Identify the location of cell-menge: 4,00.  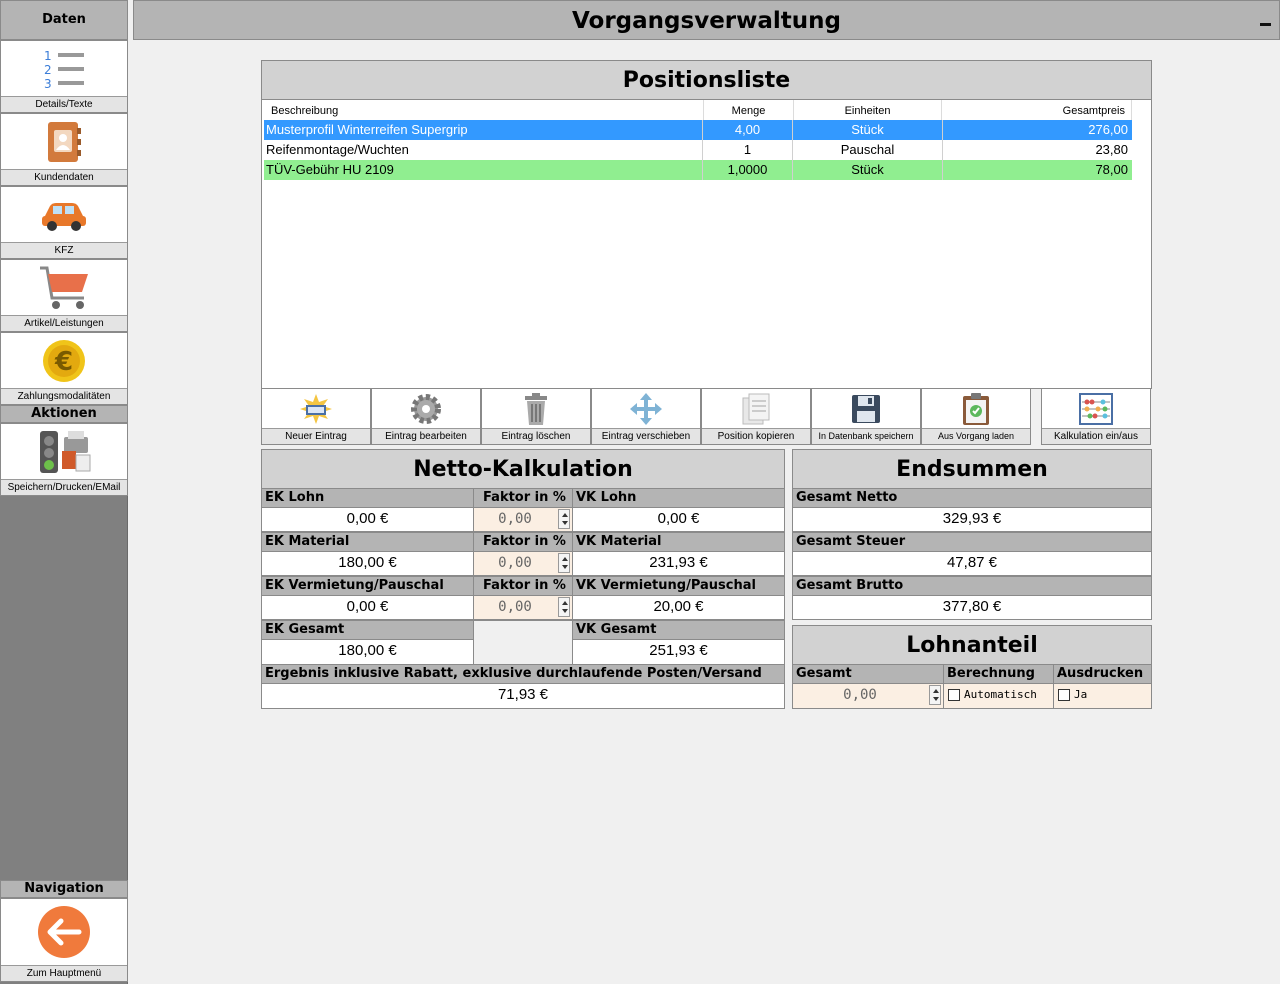
(747, 130).